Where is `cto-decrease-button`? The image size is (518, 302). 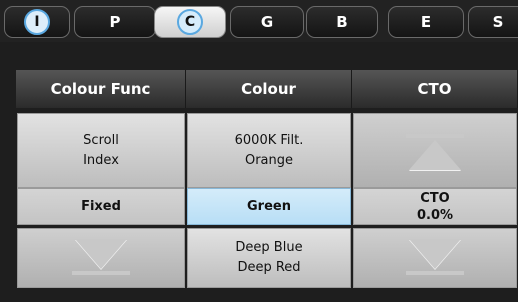 cto-decrease-button is located at coordinates (435, 258).